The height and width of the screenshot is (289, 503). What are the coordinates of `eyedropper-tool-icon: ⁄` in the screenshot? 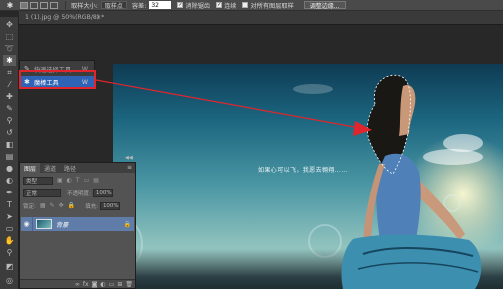 It's located at (9, 84).